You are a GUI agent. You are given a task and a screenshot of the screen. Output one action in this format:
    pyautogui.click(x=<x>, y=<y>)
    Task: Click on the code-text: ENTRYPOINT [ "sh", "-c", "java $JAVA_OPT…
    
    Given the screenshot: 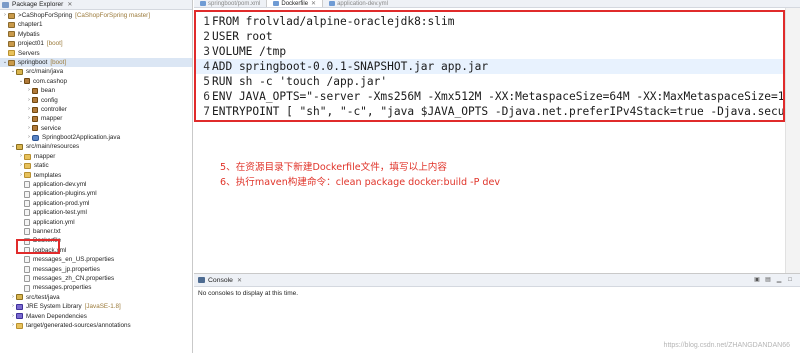 What is the action you would take?
    pyautogui.click(x=498, y=111)
    